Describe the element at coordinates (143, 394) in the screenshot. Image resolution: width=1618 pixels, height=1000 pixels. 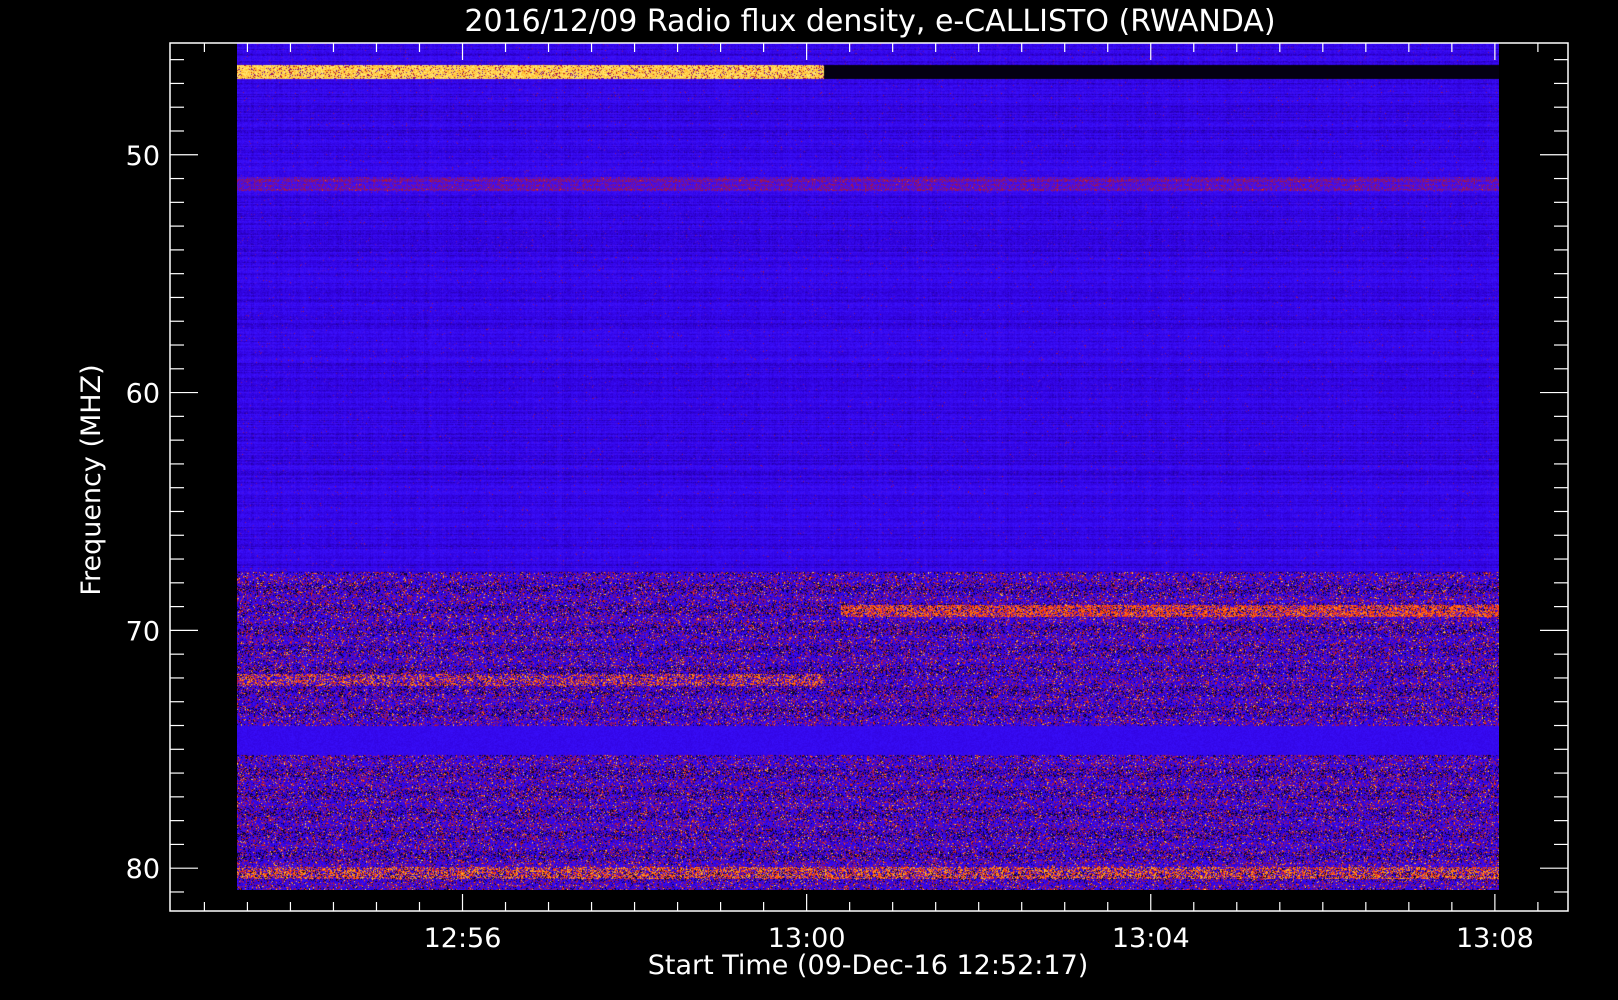
I see `y-tick-label: 60` at that location.